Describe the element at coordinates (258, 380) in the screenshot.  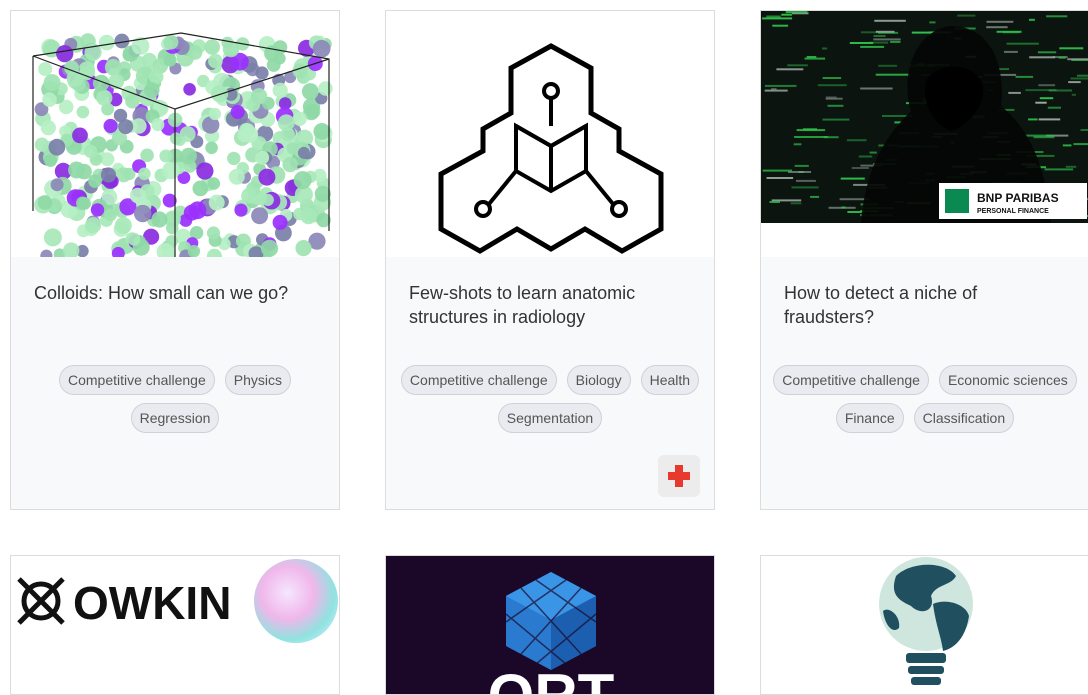
I see `tag: Physics` at that location.